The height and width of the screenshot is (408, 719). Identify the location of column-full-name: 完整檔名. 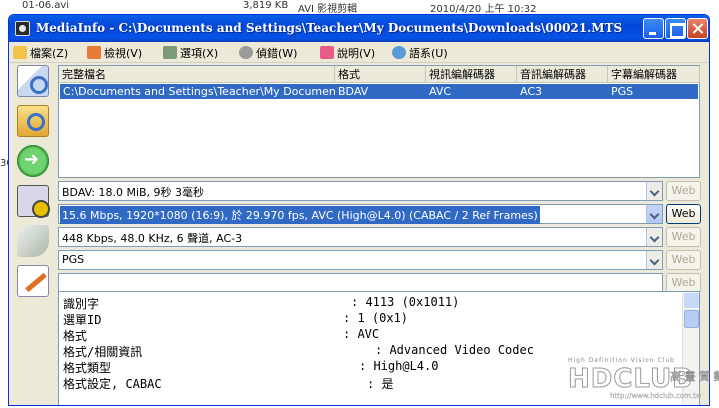
(197, 74).